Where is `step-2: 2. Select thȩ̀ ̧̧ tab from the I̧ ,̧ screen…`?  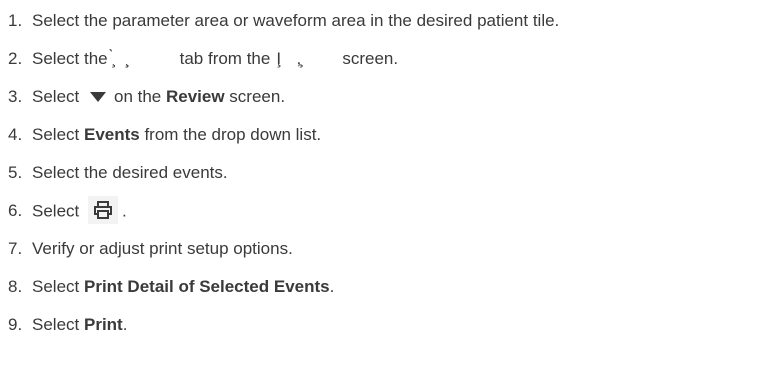
step-2: 2. Select thȩ̀ ̧̧ tab from the I̧ ,̧ screen… is located at coordinates (283, 67).